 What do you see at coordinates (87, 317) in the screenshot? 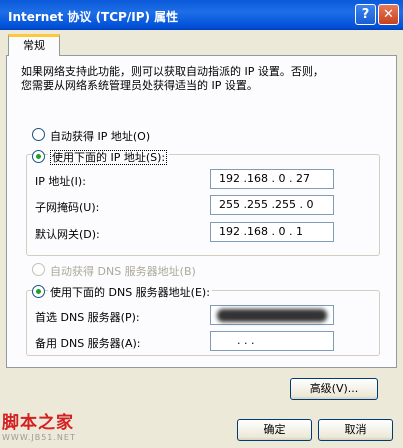
I see `preferred-dns-label: 首选 DNS 服务器(P):` at bounding box center [87, 317].